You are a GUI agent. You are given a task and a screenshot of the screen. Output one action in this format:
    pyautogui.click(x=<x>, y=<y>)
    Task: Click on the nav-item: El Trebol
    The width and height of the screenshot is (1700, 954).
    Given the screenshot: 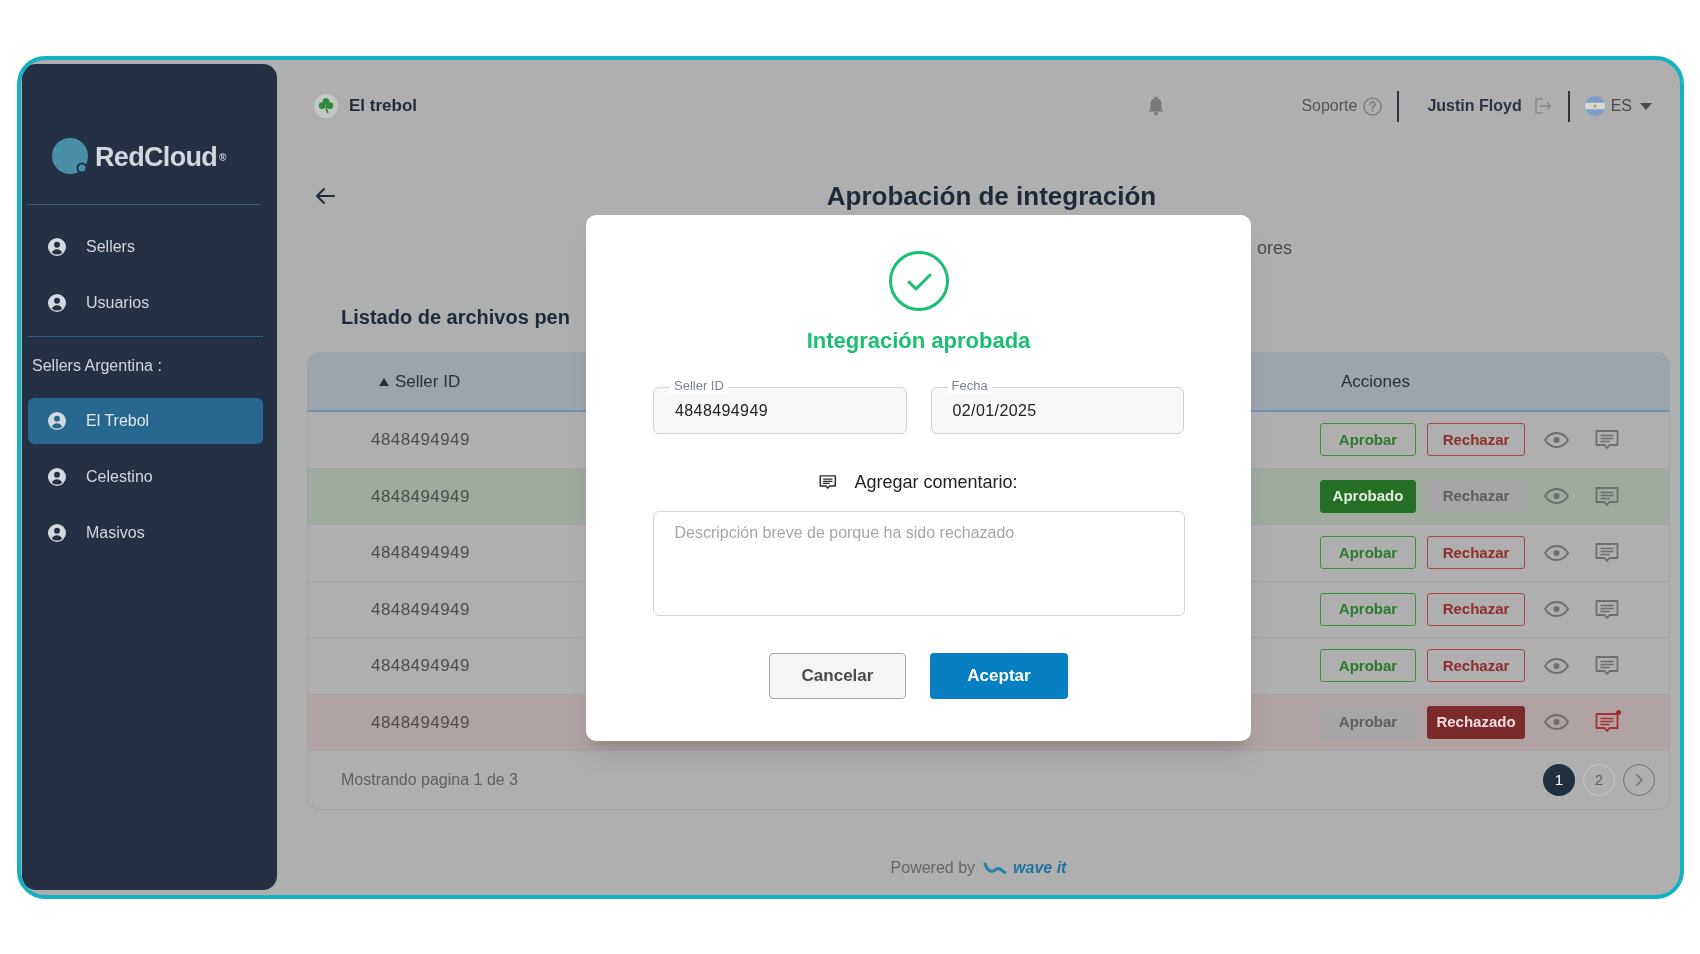 What is the action you would take?
    pyautogui.click(x=145, y=421)
    